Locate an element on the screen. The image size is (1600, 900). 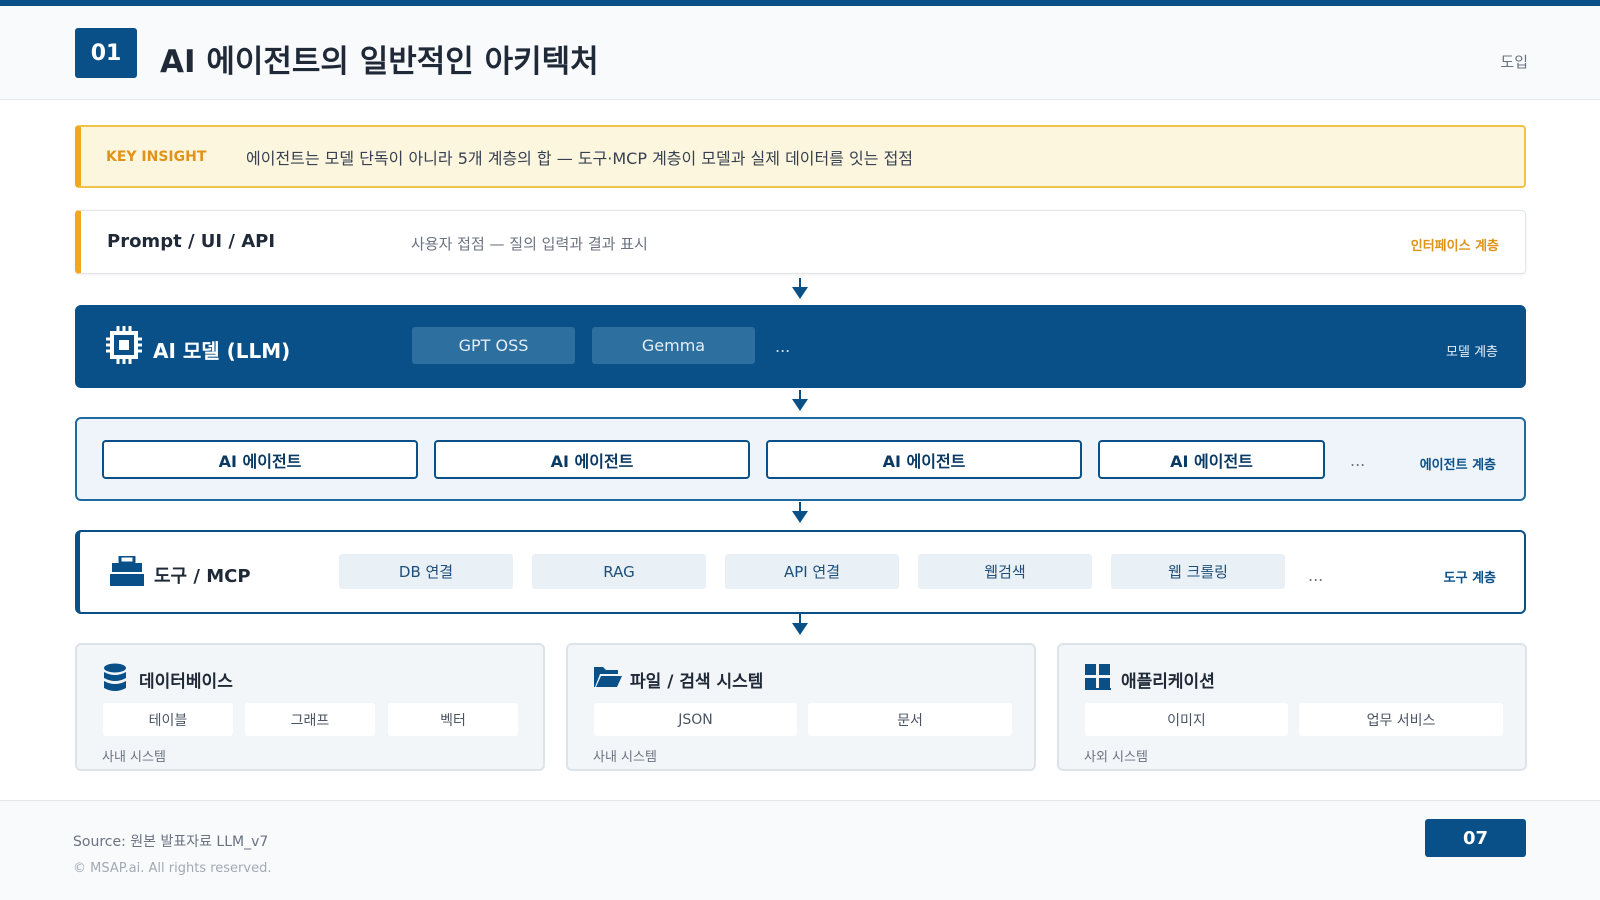
data-item-chip: 그래프 is located at coordinates (310, 719).